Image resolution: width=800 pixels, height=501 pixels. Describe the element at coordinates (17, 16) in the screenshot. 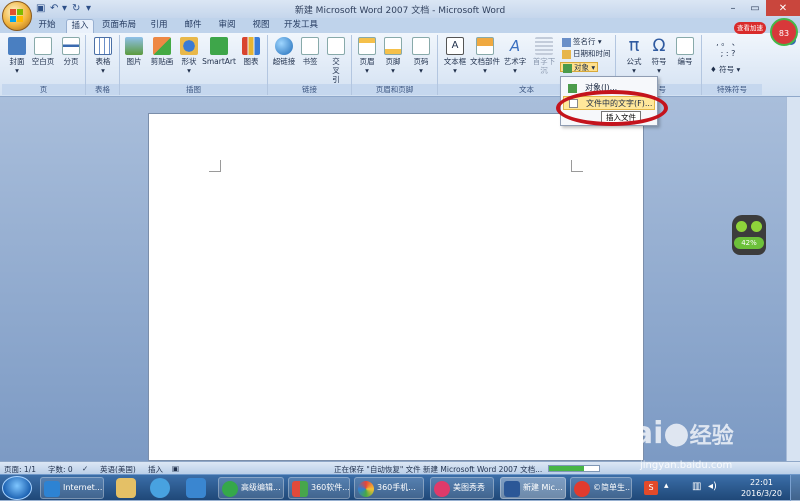

I see `office-button` at that location.